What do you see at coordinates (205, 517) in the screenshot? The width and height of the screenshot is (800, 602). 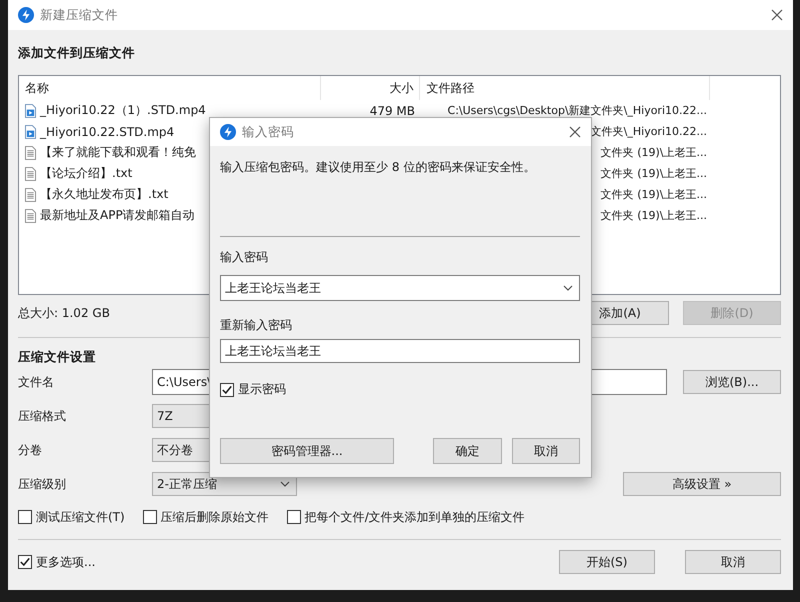 I see `option-checkbox: 压缩后删除原始文件` at bounding box center [205, 517].